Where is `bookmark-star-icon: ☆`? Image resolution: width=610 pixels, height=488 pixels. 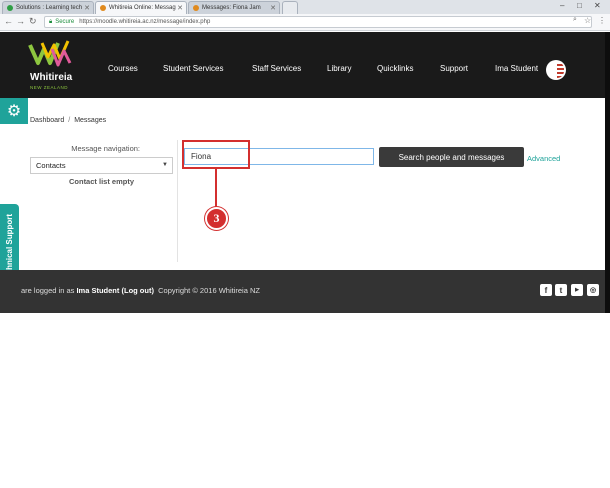
bookmark-star-icon: ☆ is located at coordinates (587, 20).